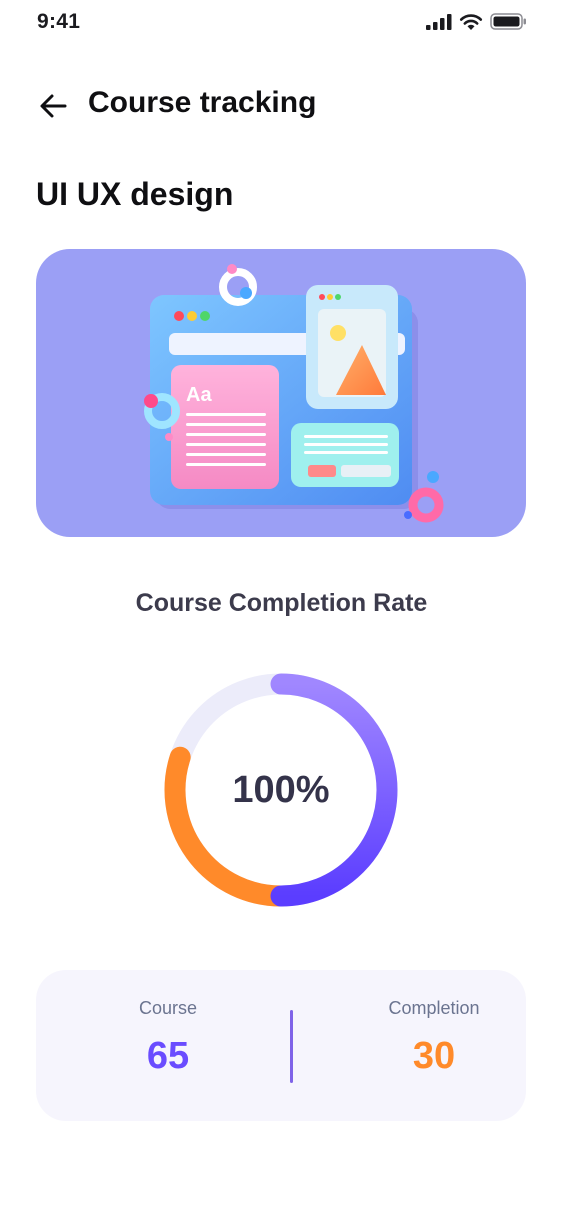  I want to click on status-bar: 9:41, so click(281, 24).